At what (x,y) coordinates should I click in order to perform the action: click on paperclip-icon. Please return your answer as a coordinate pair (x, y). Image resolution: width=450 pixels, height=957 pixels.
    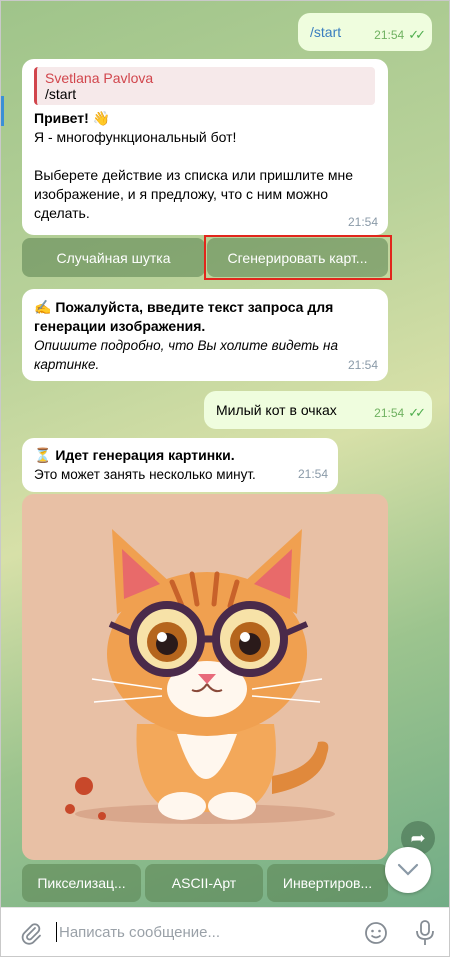
    Looking at the image, I should click on (31, 933).